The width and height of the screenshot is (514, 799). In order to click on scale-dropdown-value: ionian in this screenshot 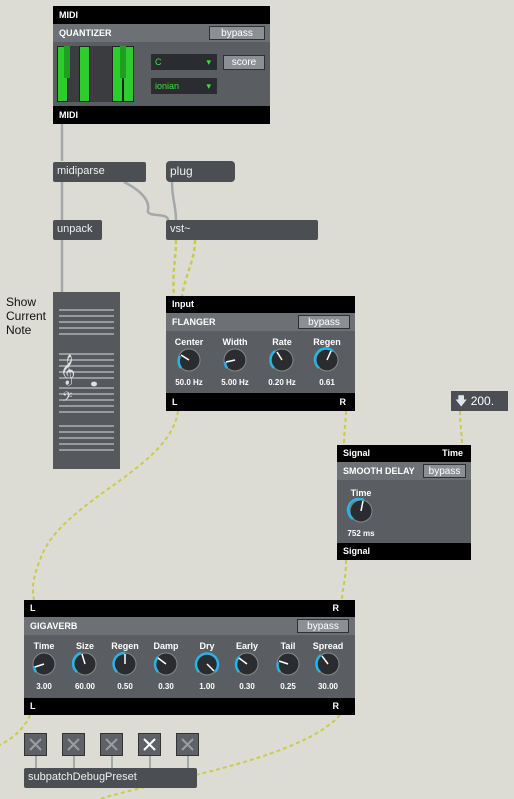, I will do `click(167, 86)`.